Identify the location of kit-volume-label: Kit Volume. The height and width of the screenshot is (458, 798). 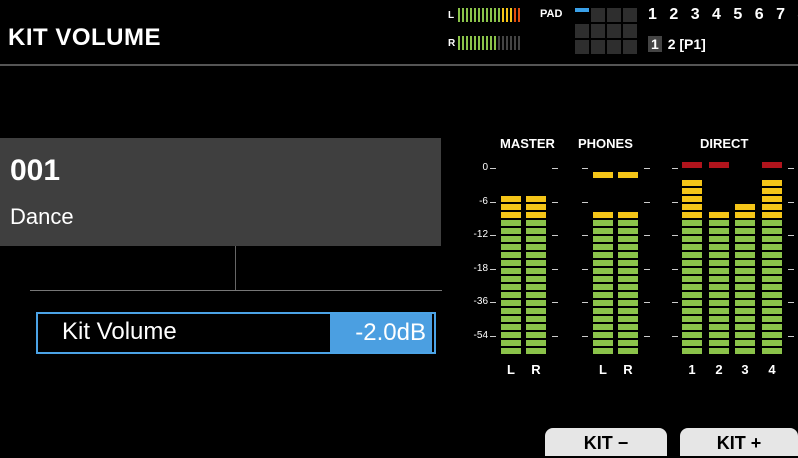
(119, 331).